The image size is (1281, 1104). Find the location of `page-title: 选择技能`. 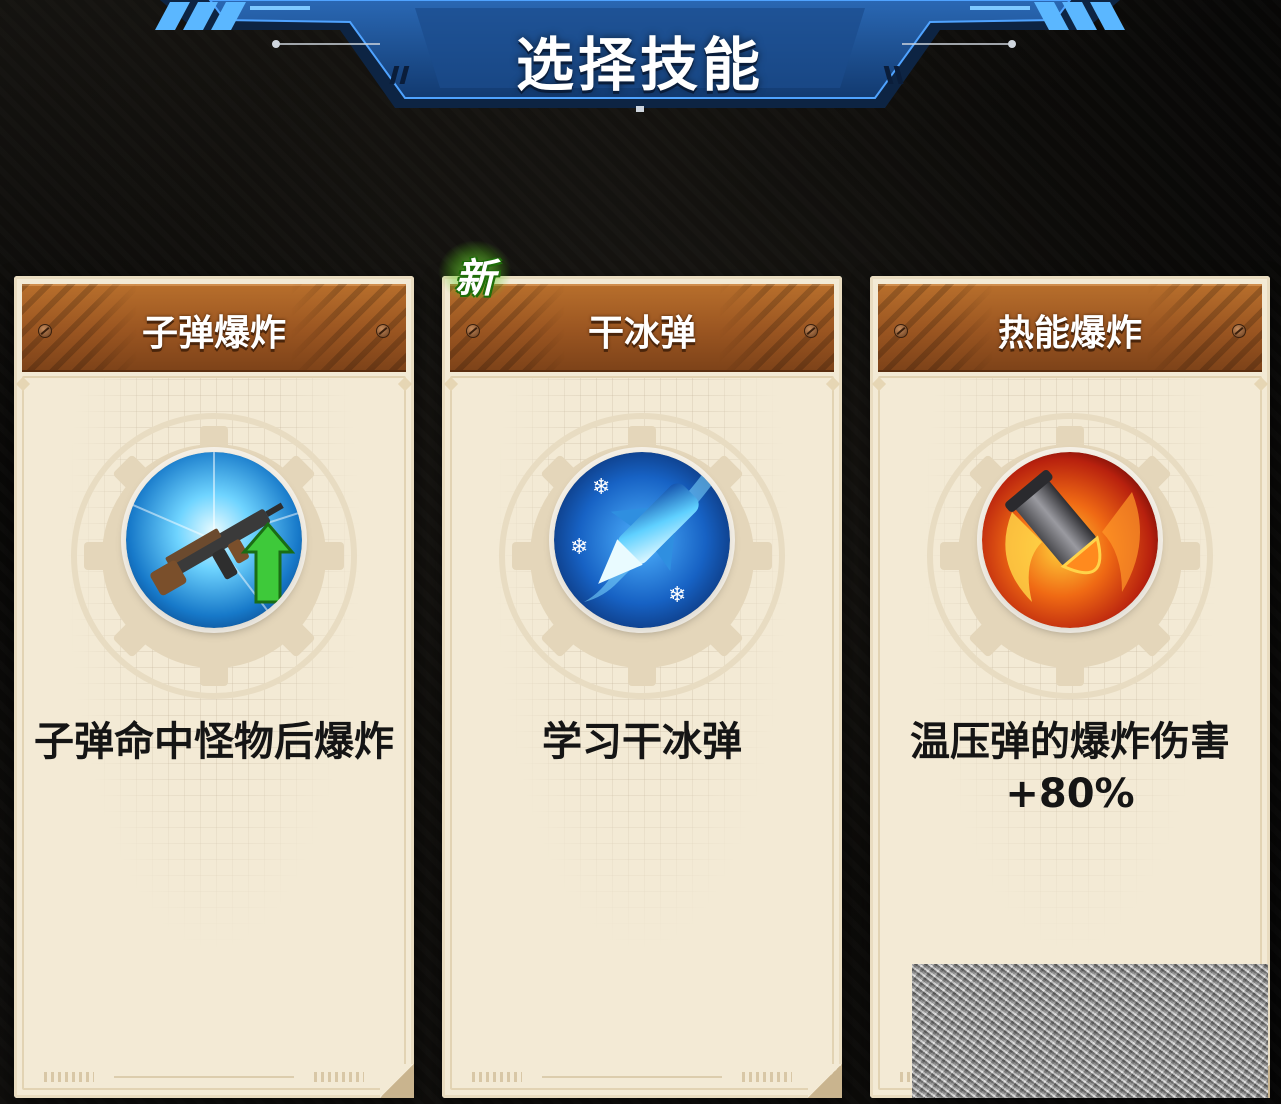

page-title: 选择技能 is located at coordinates (639, 65).